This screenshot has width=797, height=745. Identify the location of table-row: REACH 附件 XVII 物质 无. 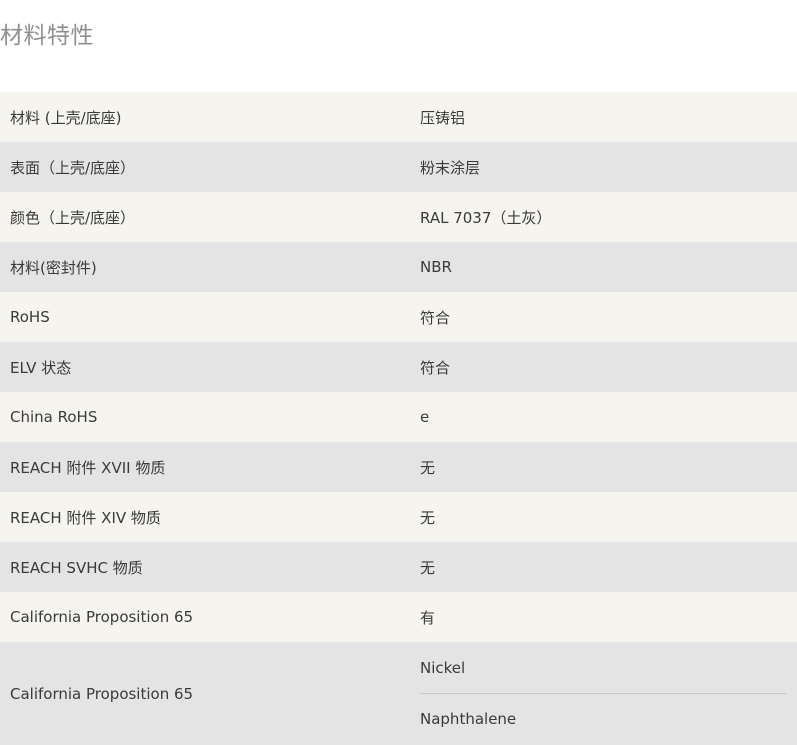
(398, 467).